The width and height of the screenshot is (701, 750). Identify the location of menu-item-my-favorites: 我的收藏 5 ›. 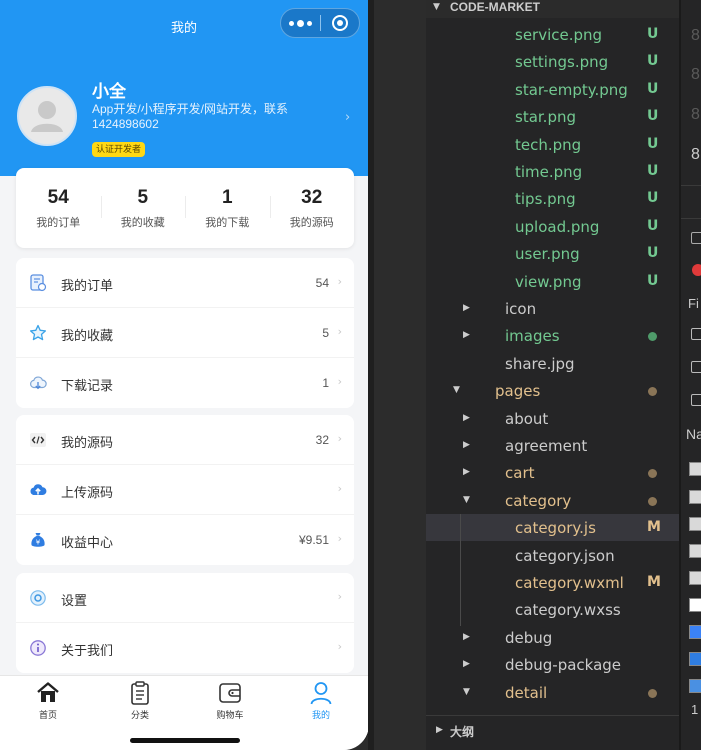
(185, 333).